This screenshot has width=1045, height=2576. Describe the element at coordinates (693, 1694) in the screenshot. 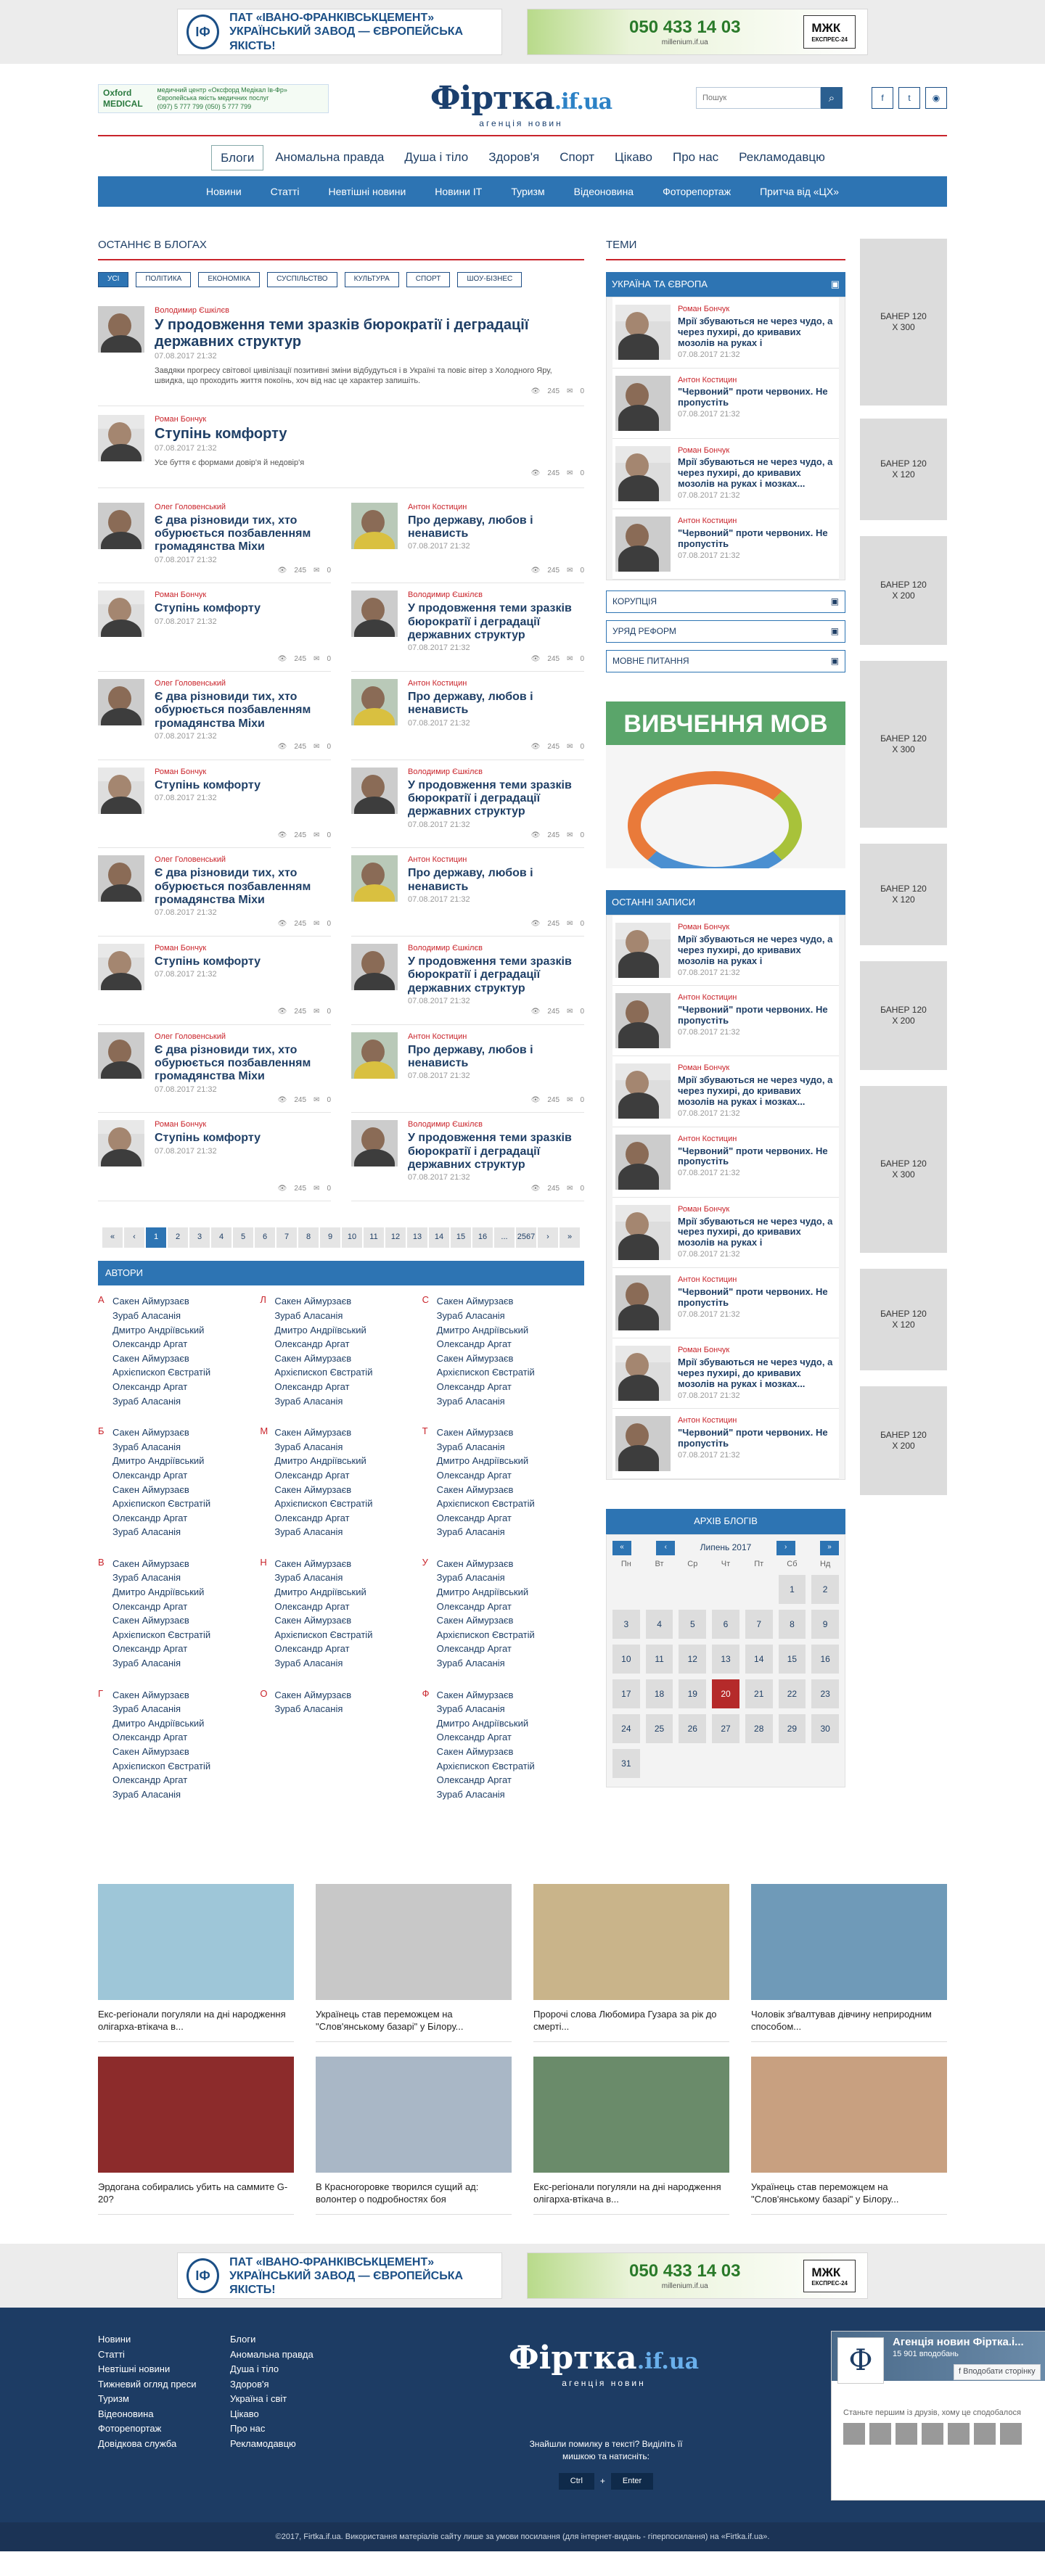

I see `calendar-day: 19` at that location.